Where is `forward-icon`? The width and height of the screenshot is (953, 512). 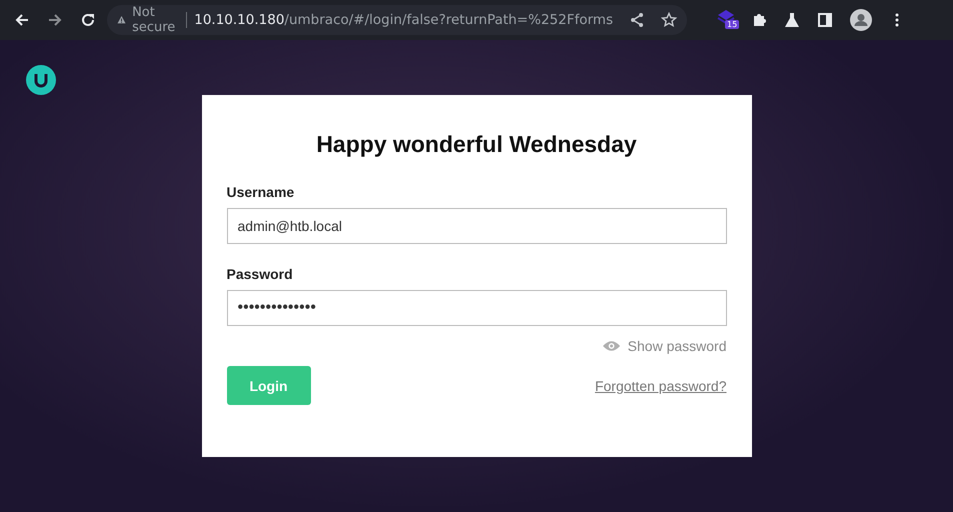
forward-icon is located at coordinates (55, 20).